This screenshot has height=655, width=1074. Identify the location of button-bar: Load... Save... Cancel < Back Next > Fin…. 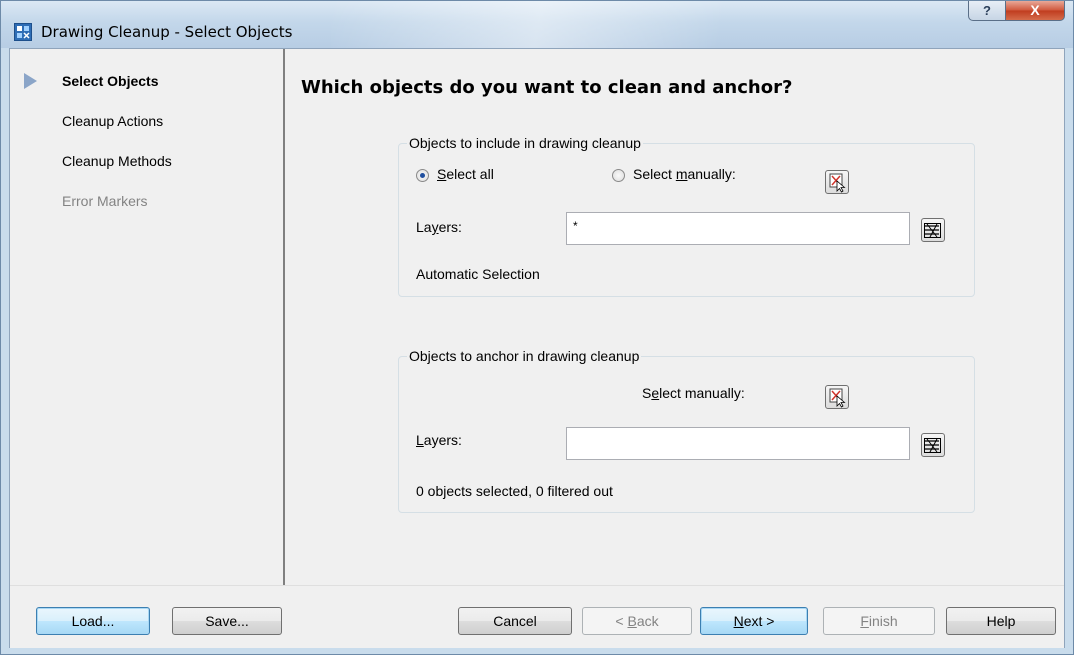
(537, 616).